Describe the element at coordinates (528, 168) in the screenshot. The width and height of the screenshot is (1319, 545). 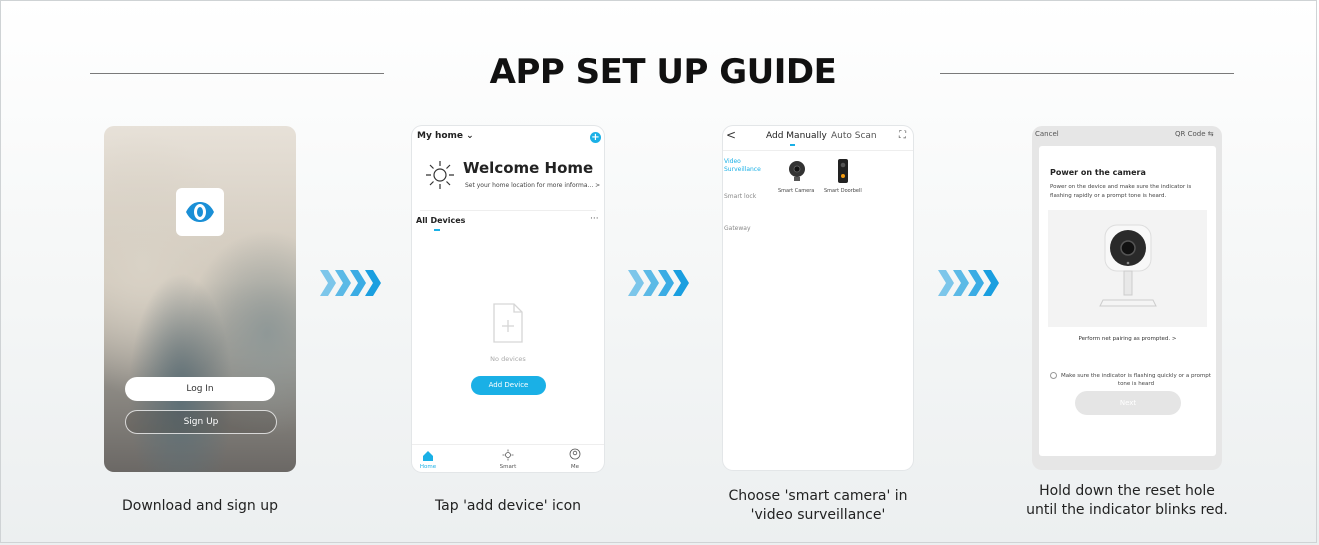
I see `welcome-title: Welcome Home` at that location.